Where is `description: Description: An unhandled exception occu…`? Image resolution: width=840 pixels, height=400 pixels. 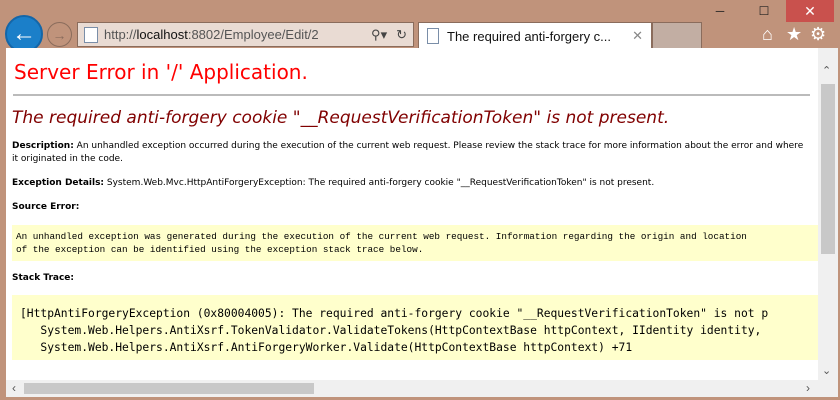 description: Description: An unhandled exception occu… is located at coordinates (411, 153).